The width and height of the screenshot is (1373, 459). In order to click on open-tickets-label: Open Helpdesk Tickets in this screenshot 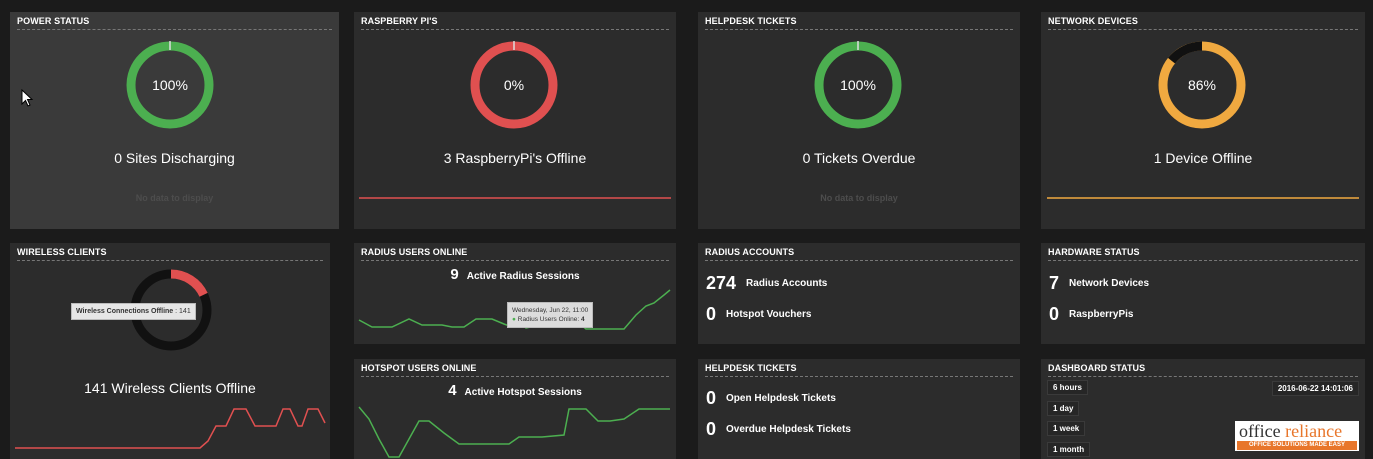, I will do `click(781, 398)`.